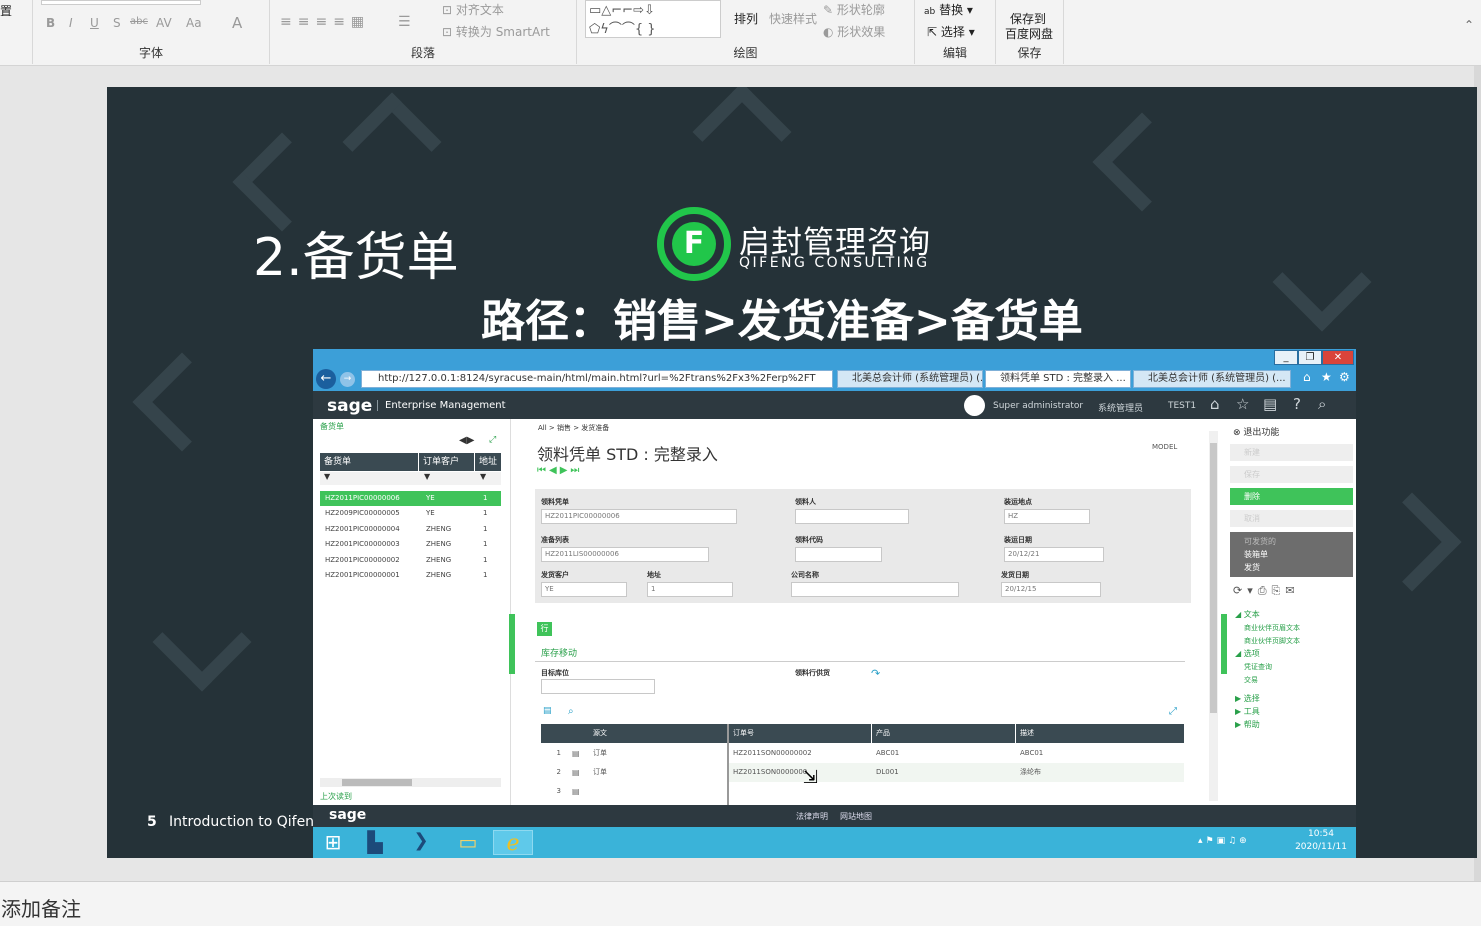 Image resolution: width=1481 pixels, height=926 pixels. I want to click on search-icon: ⌕, so click(1322, 404).